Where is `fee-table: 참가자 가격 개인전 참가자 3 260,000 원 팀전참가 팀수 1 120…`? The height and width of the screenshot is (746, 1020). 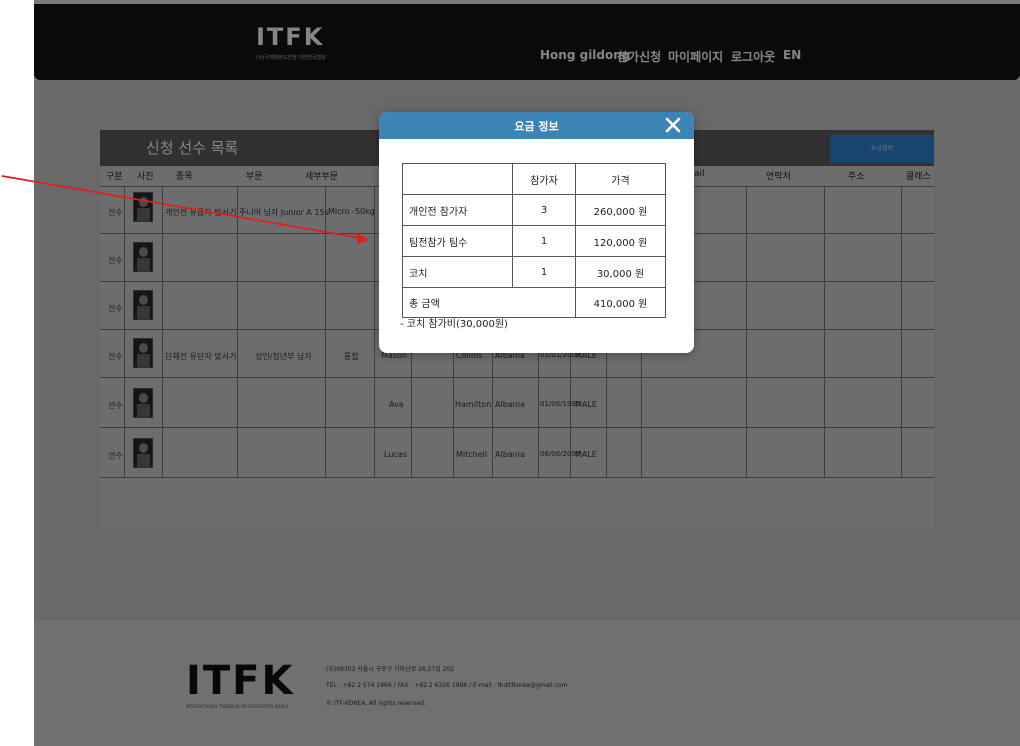
fee-table: 참가자 가격 개인전 참가자 3 260,000 원 팀전참가 팀수 1 120… is located at coordinates (534, 240).